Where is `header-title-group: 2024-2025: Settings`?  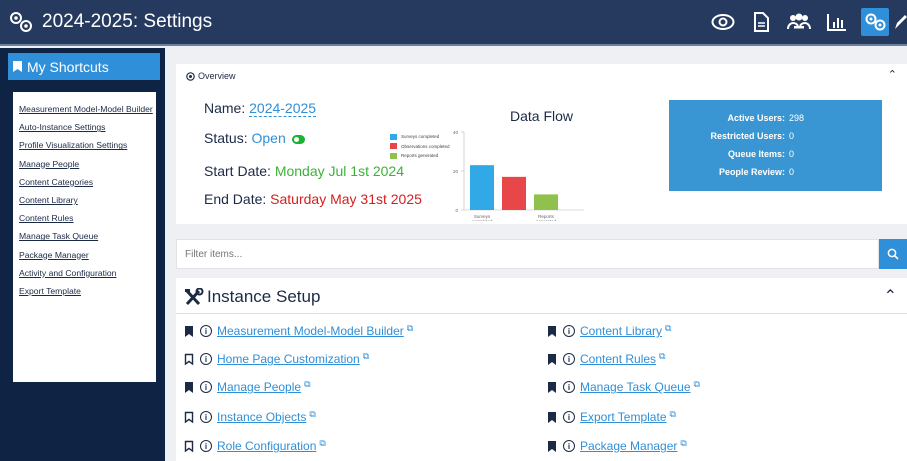 header-title-group: 2024-2025: Settings is located at coordinates (110, 22).